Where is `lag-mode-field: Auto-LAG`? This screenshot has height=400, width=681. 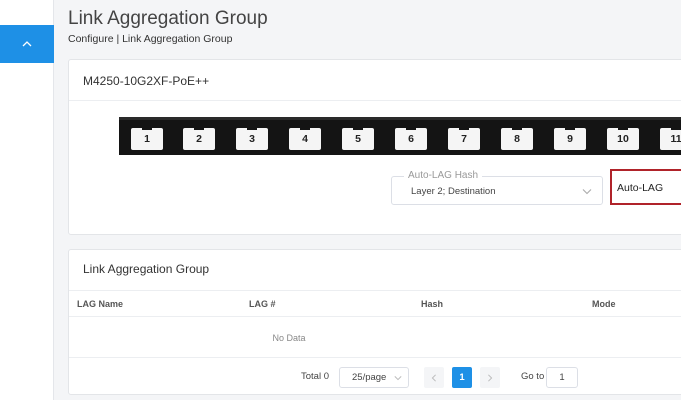 lag-mode-field: Auto-LAG is located at coordinates (645, 187).